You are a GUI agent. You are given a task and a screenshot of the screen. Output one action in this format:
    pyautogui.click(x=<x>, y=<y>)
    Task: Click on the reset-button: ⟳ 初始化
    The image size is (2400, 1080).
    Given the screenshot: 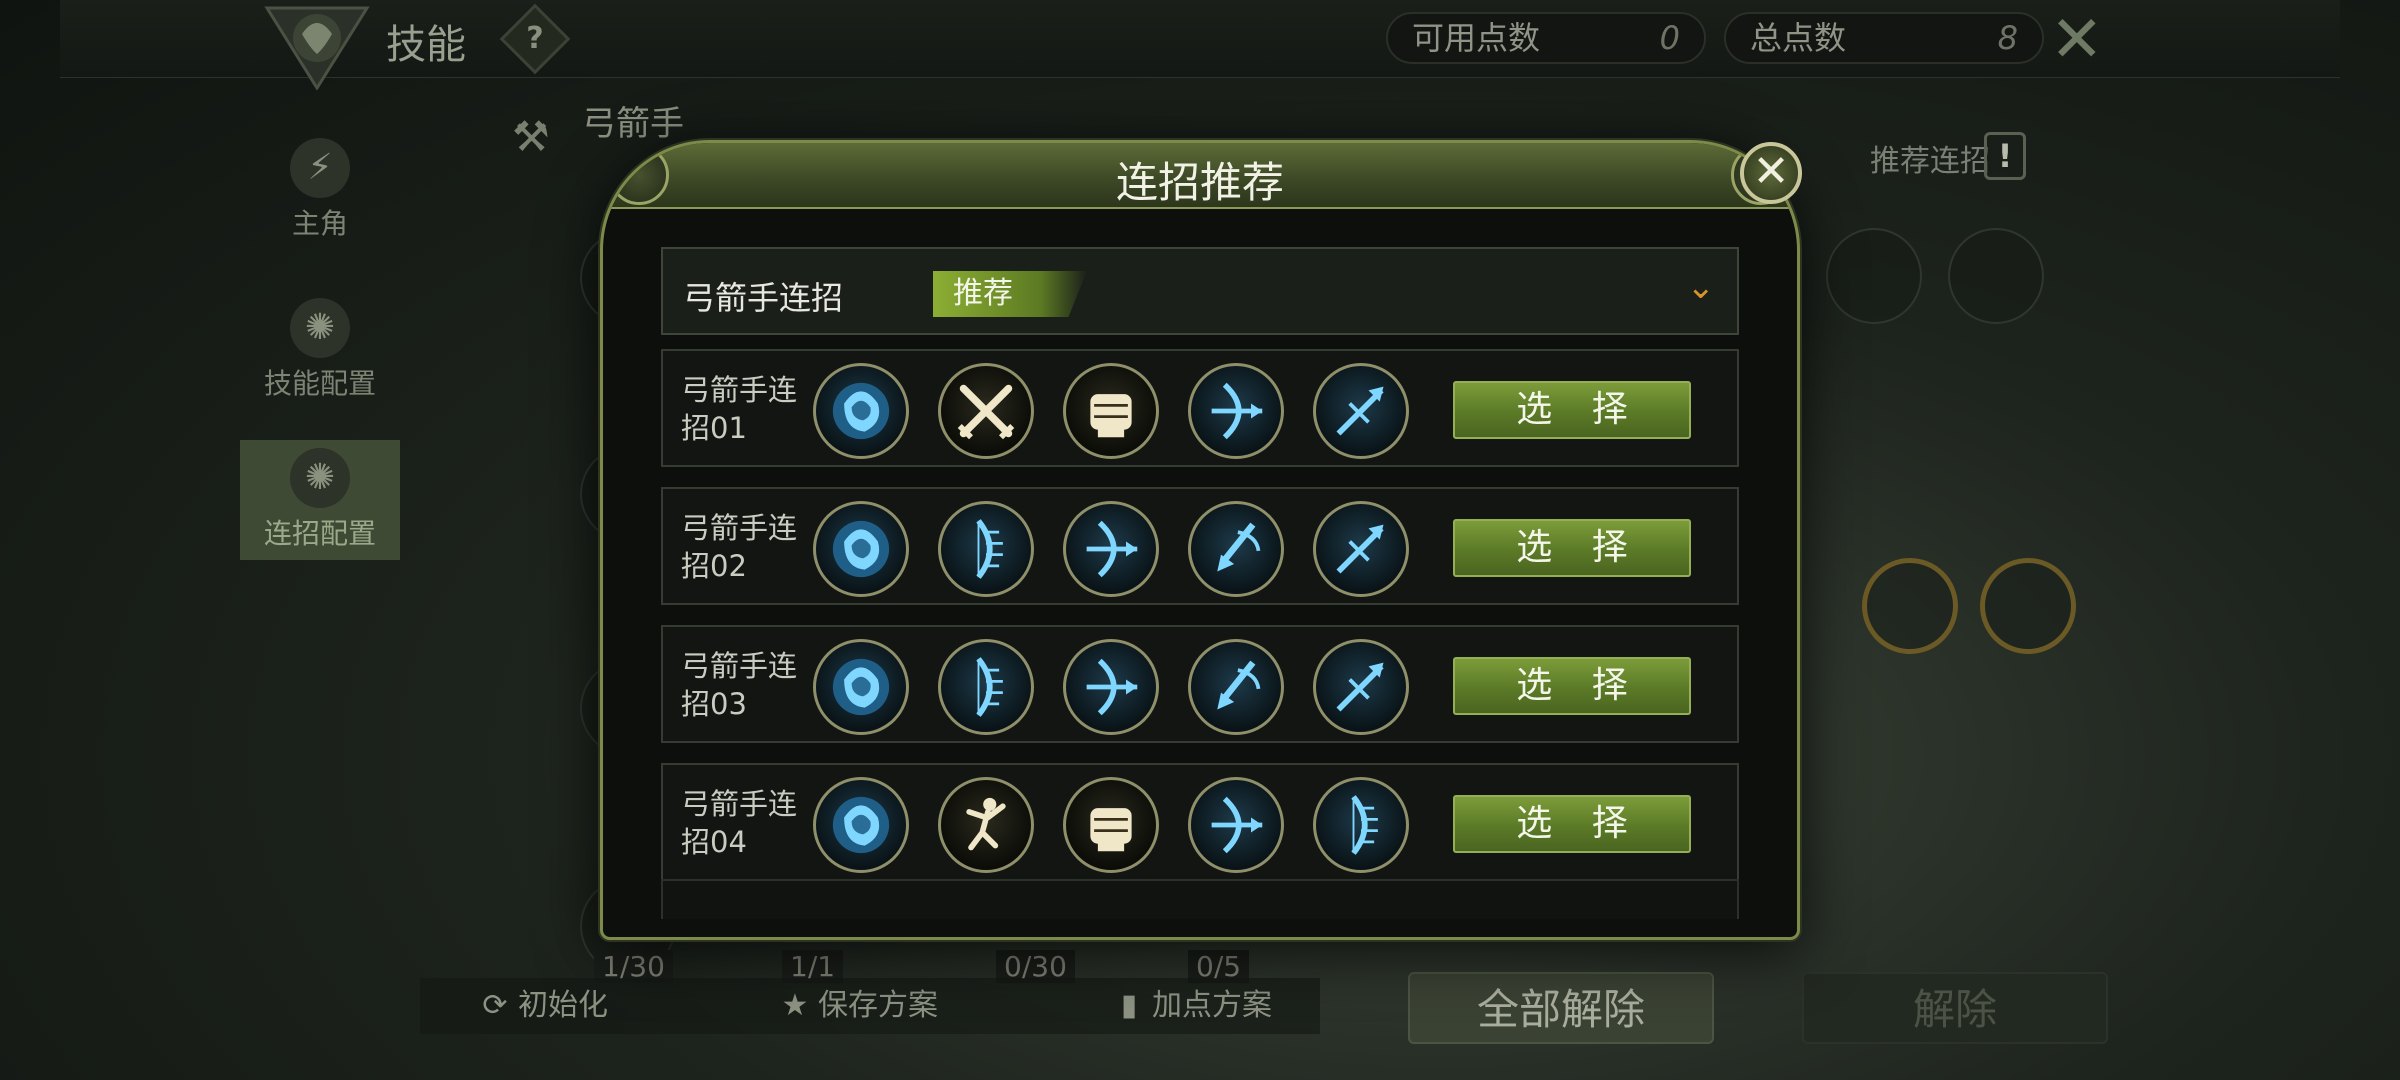 What is the action you would take?
    pyautogui.click(x=544, y=1006)
    